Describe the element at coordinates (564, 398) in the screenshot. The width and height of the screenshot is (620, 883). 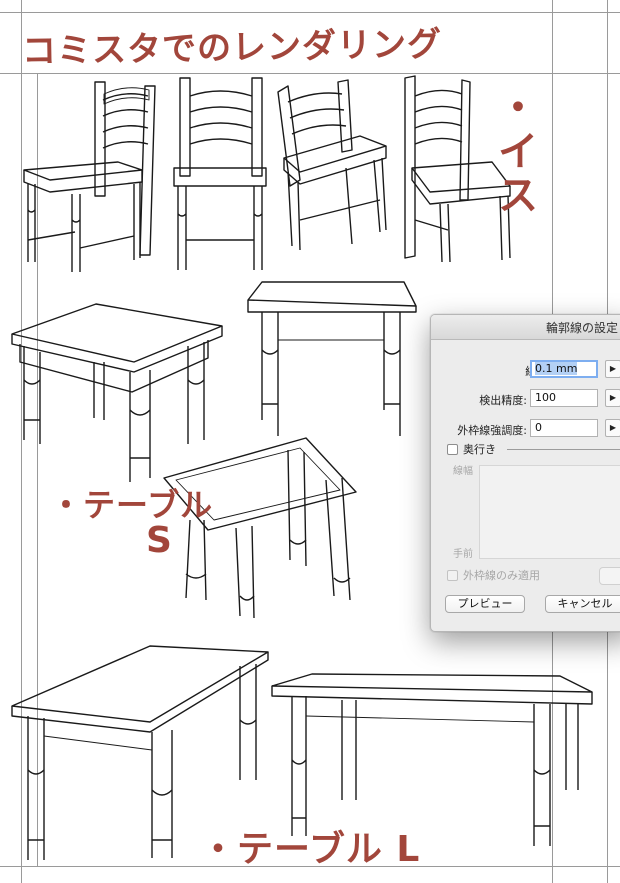
I see `detection-accuracy-input: 100` at that location.